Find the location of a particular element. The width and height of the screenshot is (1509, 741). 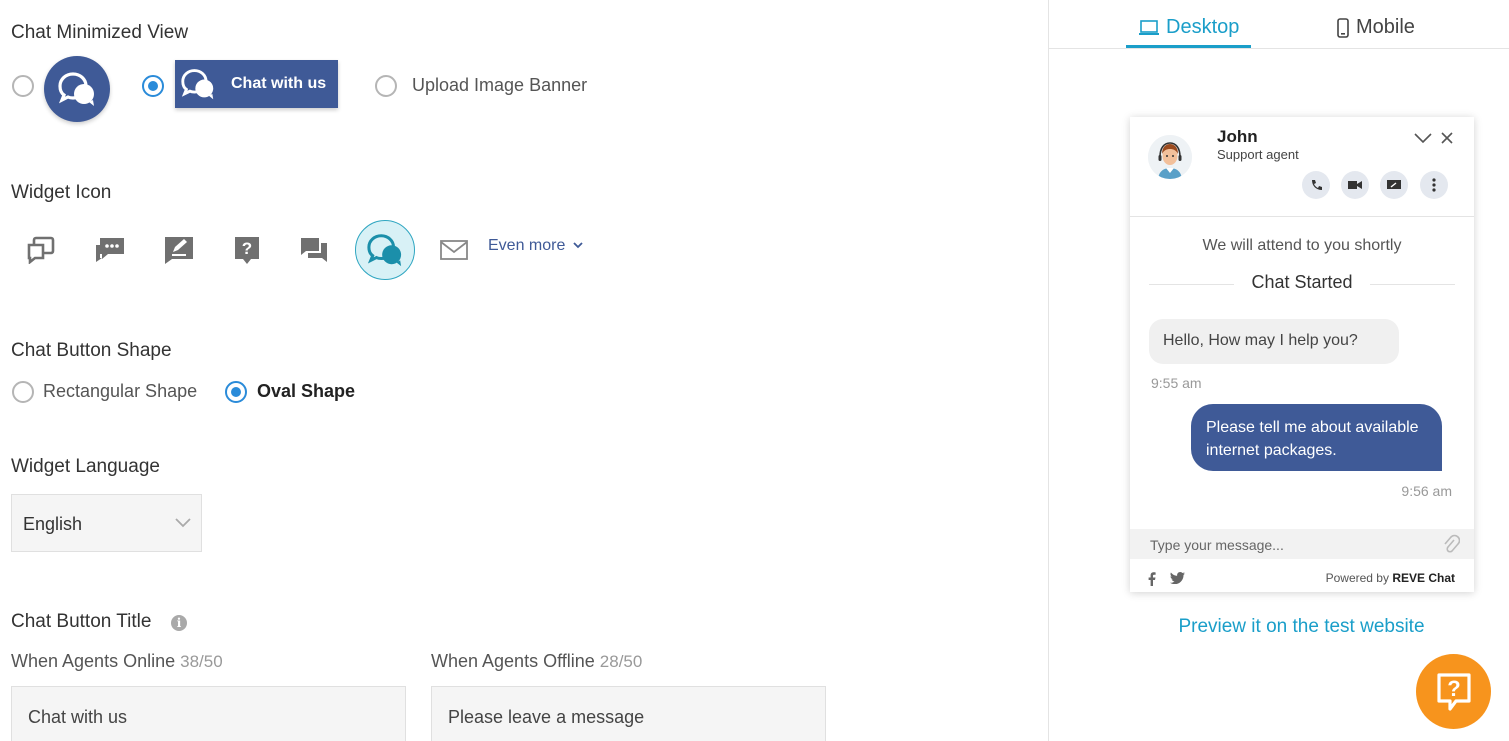

call-button is located at coordinates (1316, 185).